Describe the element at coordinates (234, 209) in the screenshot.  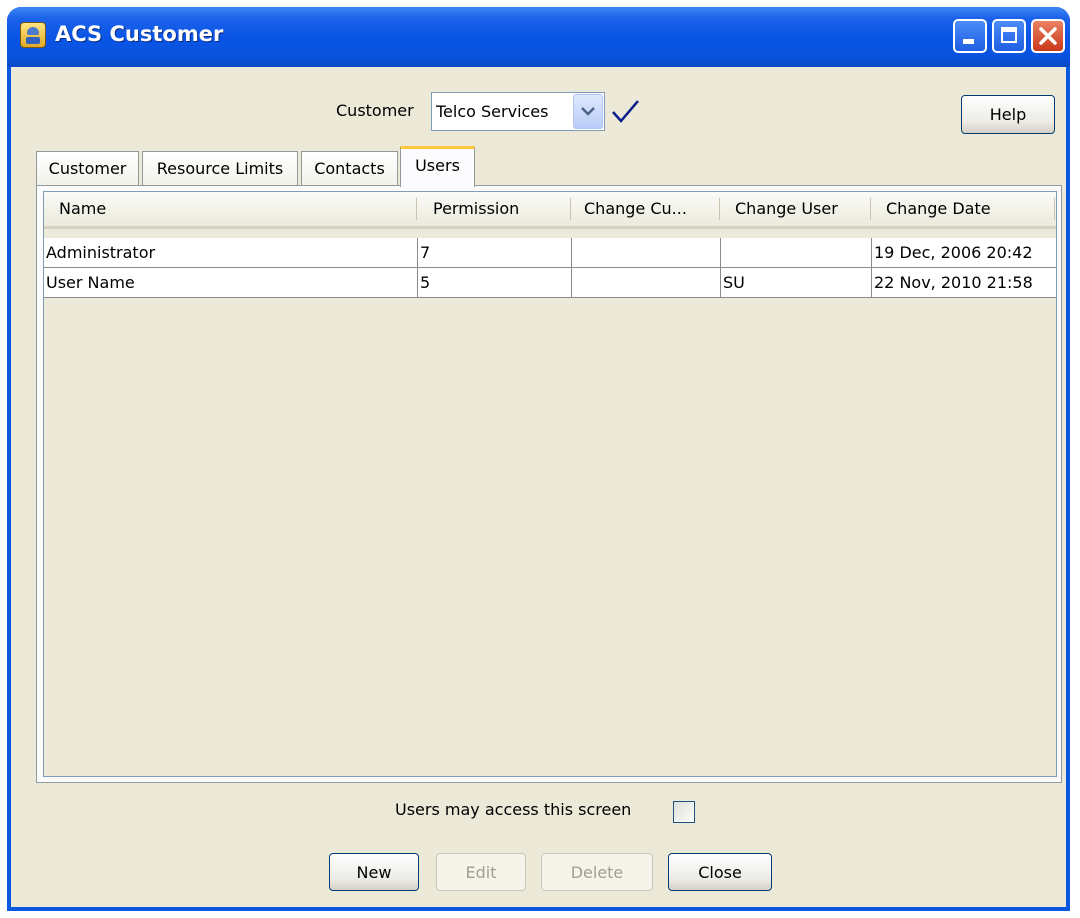
I see `column-header-name: Name` at that location.